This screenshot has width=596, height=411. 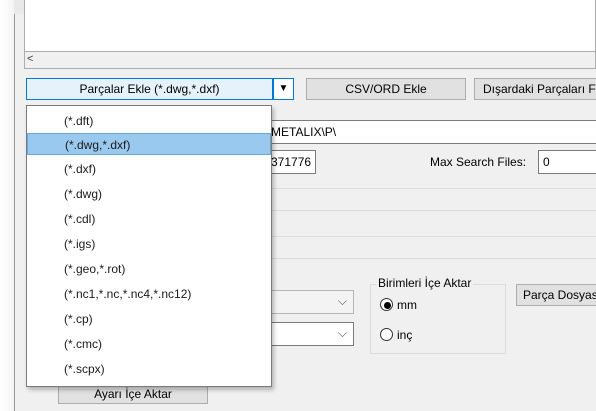 I want to click on file-type-option: (*.geo,*.rot), so click(x=149, y=269).